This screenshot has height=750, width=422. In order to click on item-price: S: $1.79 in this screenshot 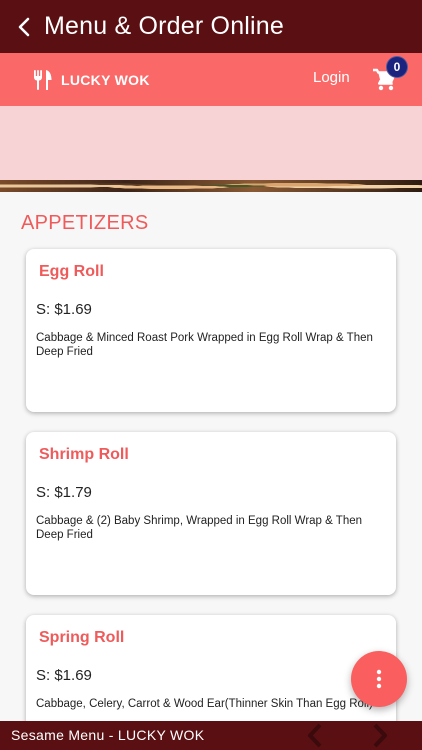, I will do `click(64, 492)`.